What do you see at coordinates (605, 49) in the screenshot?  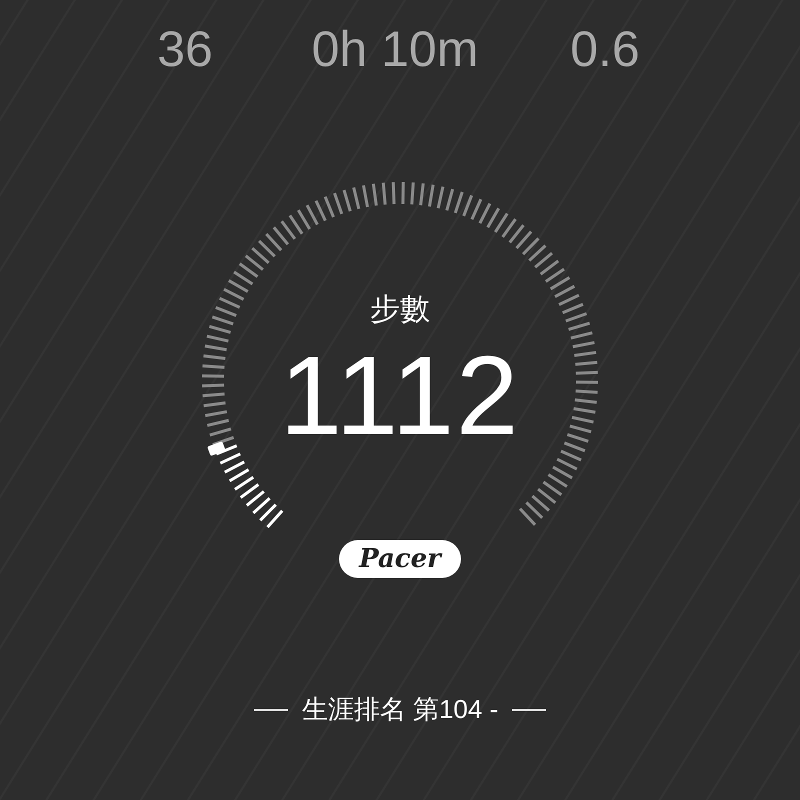 I see `stat-value: 0.6` at bounding box center [605, 49].